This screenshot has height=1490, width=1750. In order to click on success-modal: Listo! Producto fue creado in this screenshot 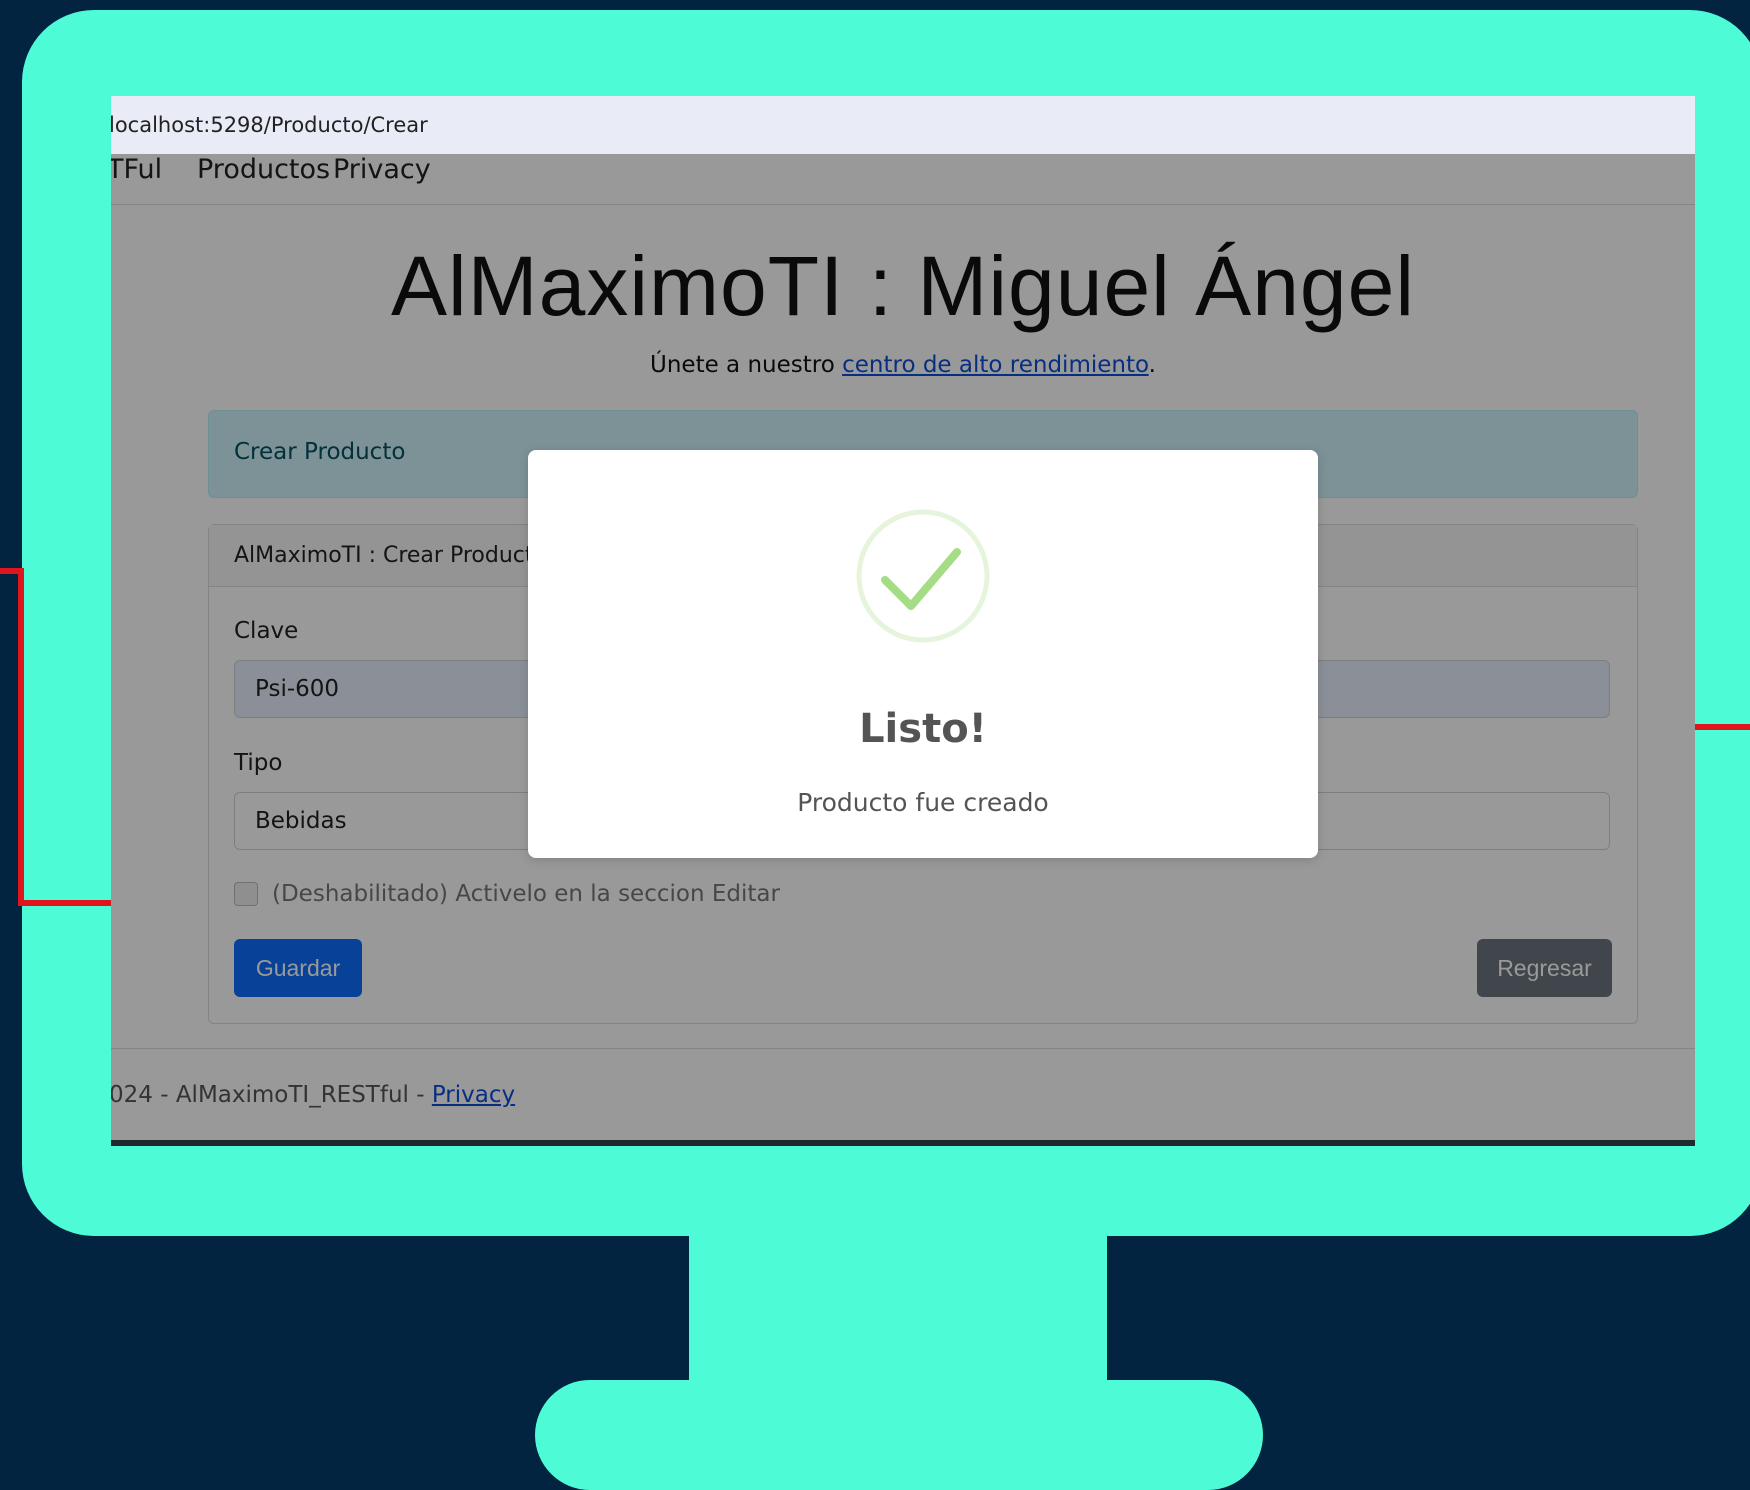, I will do `click(923, 654)`.